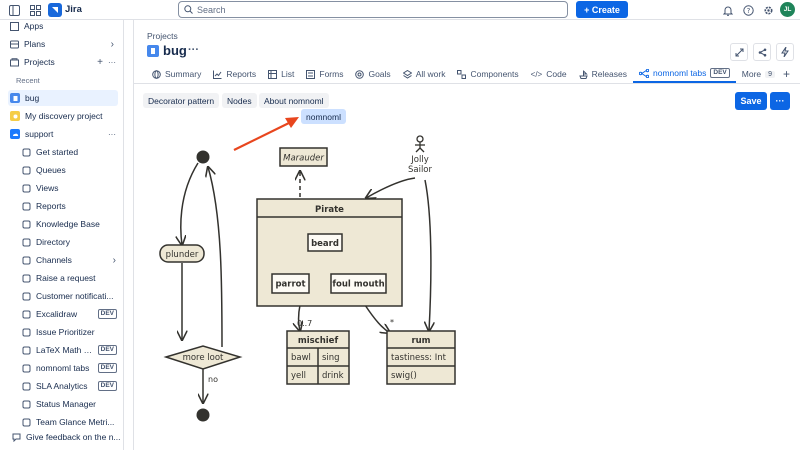 The width and height of the screenshot is (800, 450). I want to click on subtab-decorator-pattern: Decorator pattern, so click(181, 100).